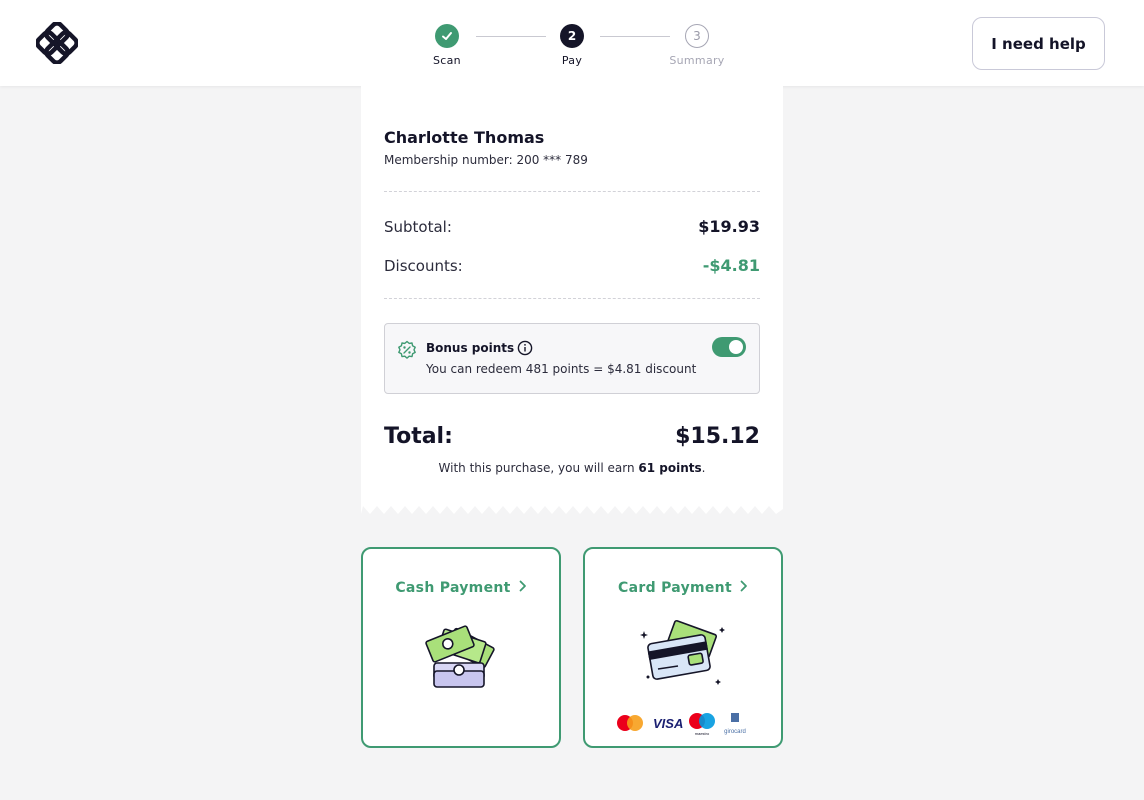  I want to click on help-button: I need help, so click(1038, 43).